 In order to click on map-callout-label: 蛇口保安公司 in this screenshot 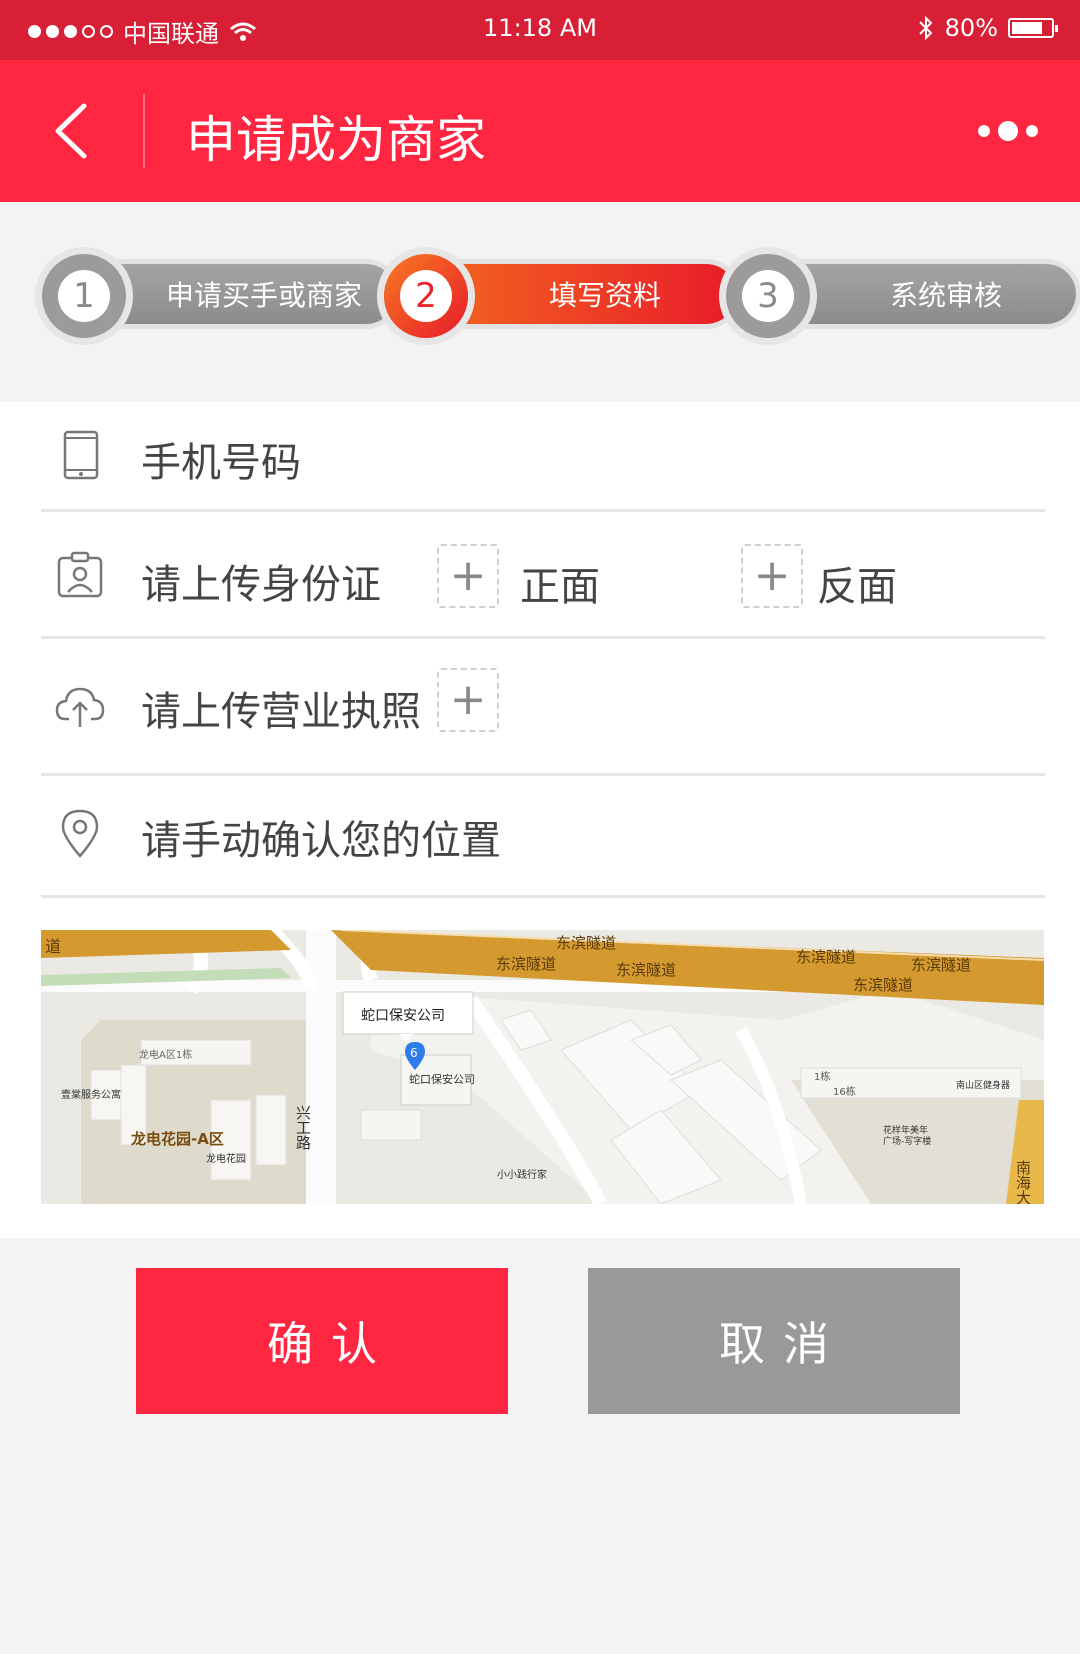, I will do `click(403, 1016)`.